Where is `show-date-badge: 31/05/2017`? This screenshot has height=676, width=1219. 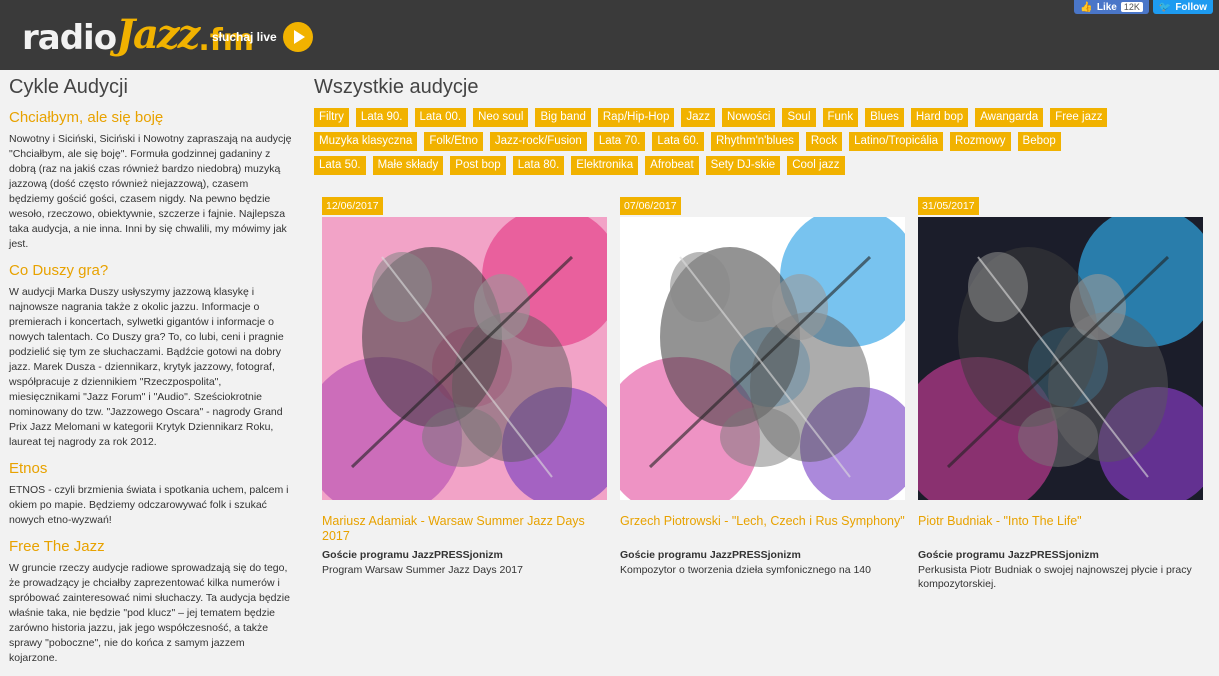
show-date-badge: 31/05/2017 is located at coordinates (948, 206).